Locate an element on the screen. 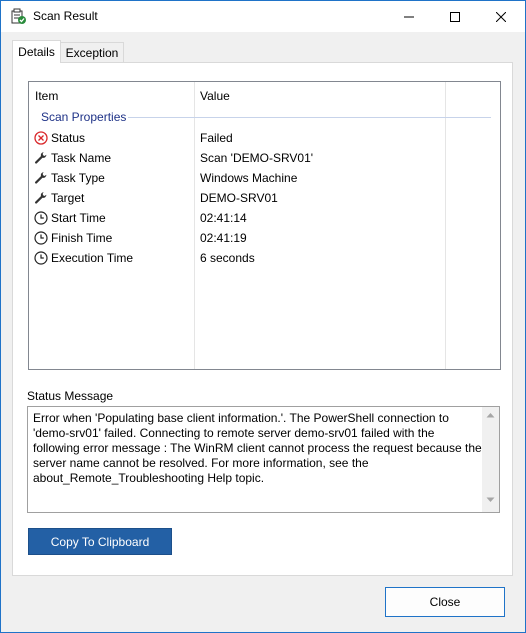  title-bar: Scan Result is located at coordinates (263, 16).